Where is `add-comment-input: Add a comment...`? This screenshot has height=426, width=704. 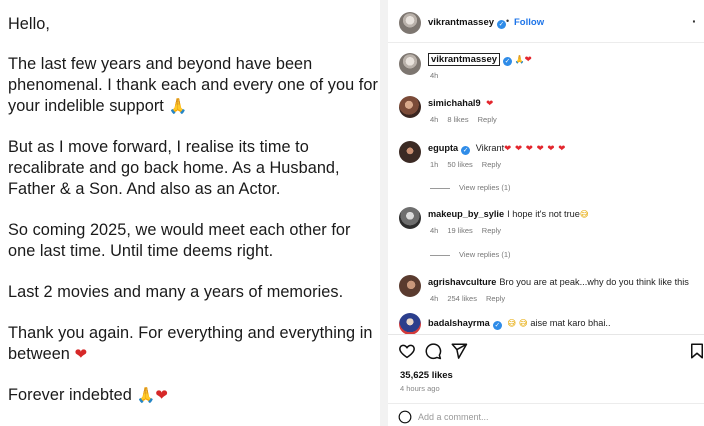 add-comment-input: Add a comment... is located at coordinates (453, 417).